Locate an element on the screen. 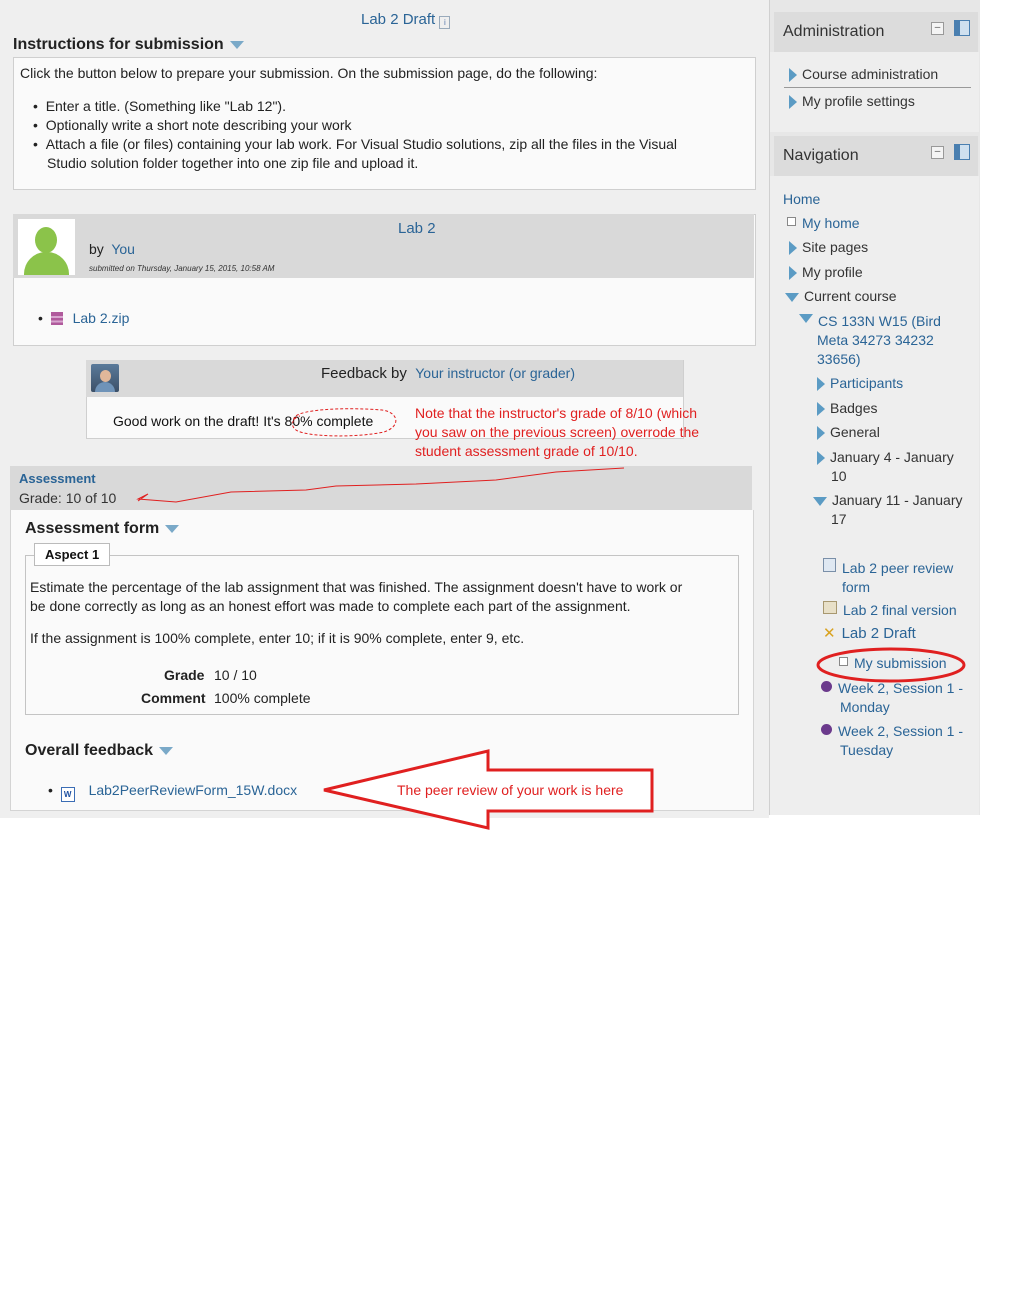 Image resolution: width=1024 pixels, height=1304 pixels. page-icon is located at coordinates (791, 221).